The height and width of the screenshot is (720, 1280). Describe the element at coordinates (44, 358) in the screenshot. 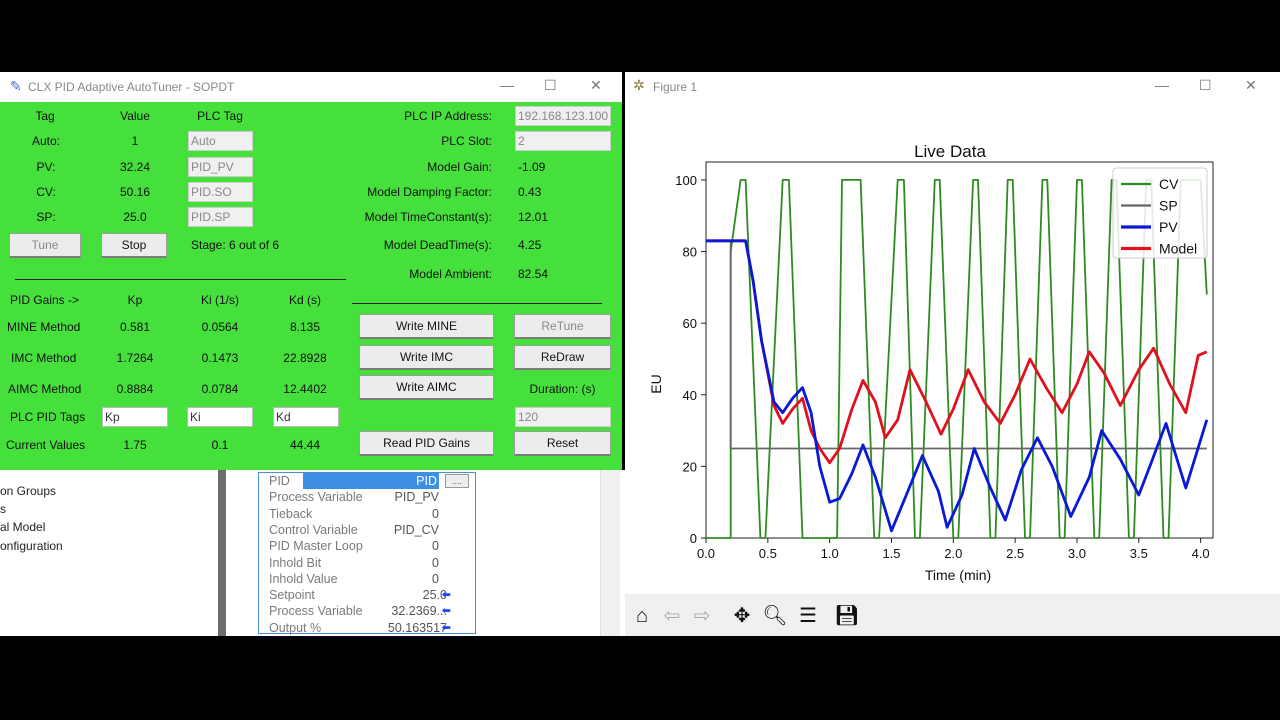

I see `method-name: IMC Method` at that location.